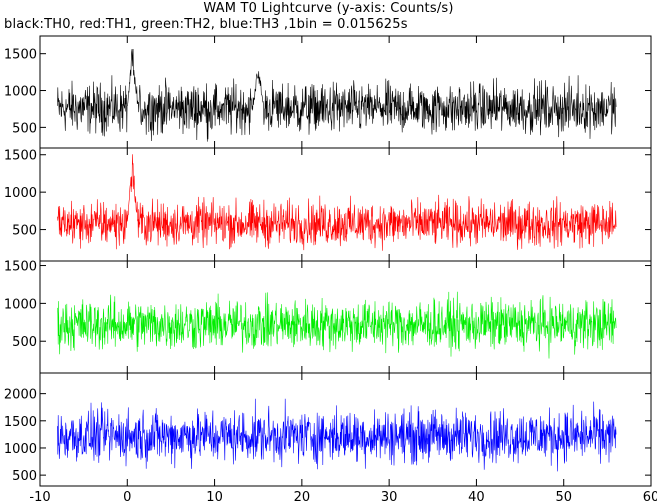  Describe the element at coordinates (214, 497) in the screenshot. I see `x-tick-label: 10` at that location.